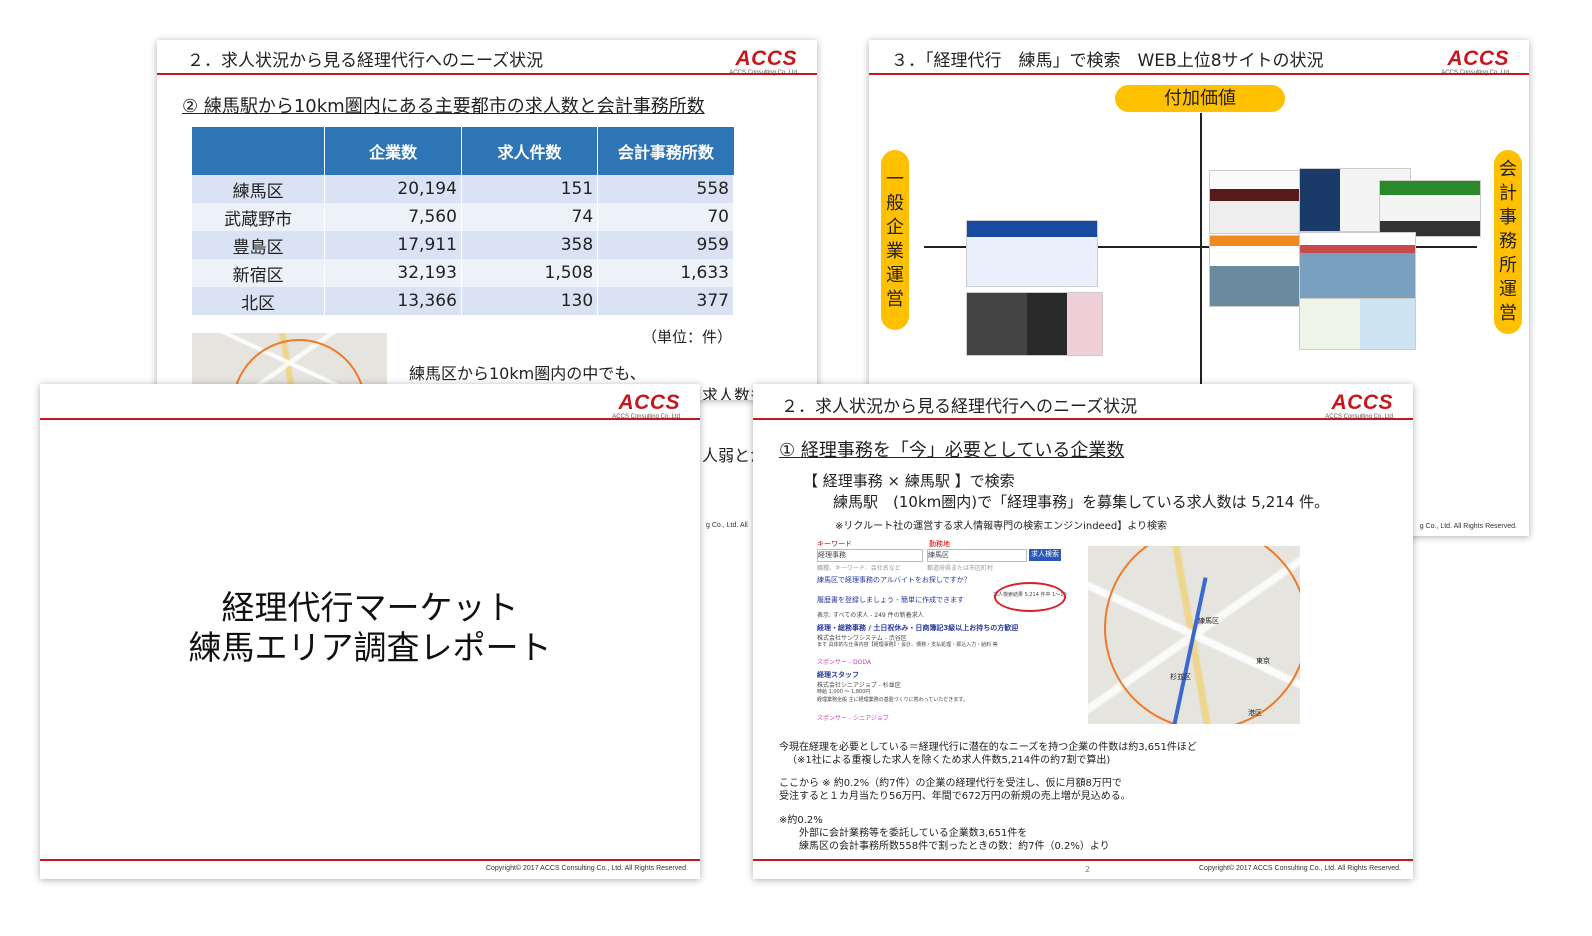 The image size is (1592, 936). What do you see at coordinates (1201, 253) in the screenshot?
I see `vertical-axis` at bounding box center [1201, 253].